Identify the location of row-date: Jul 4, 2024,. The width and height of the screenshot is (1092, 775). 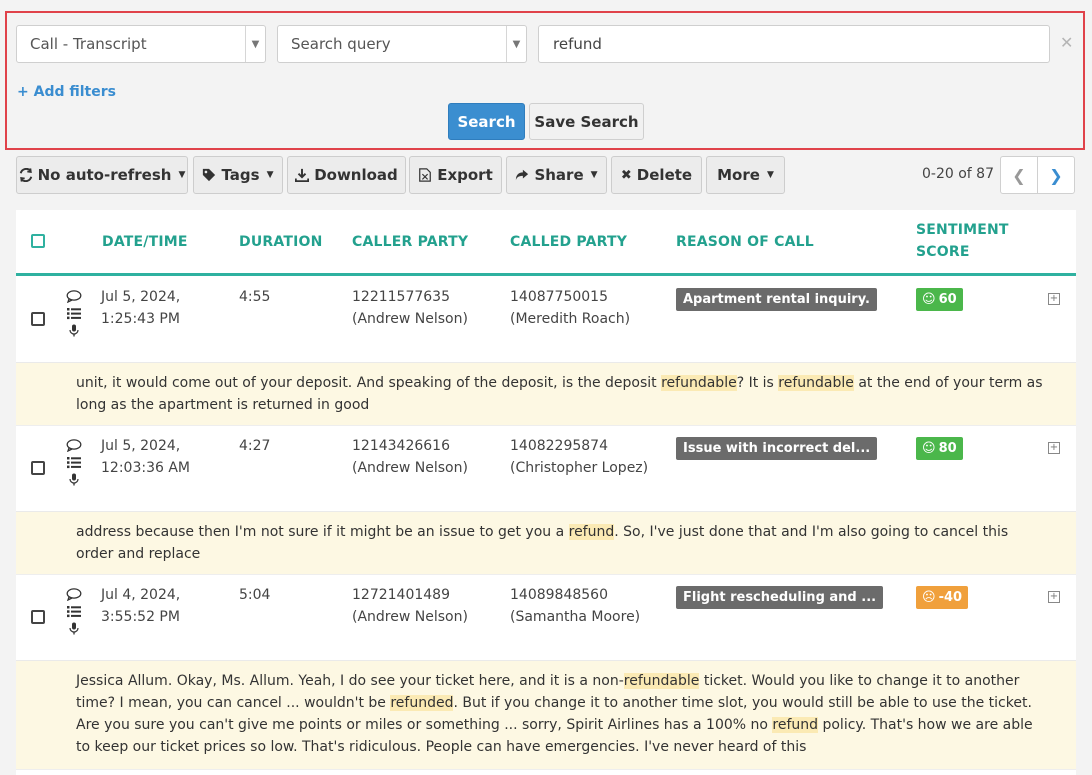
(141, 595).